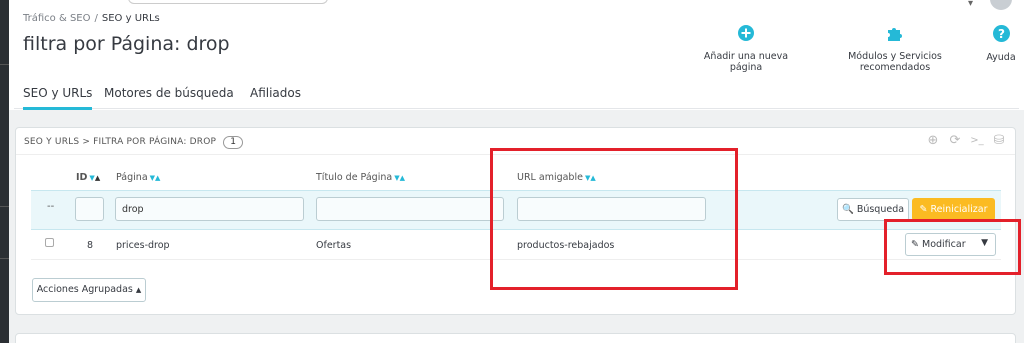 The height and width of the screenshot is (343, 1024). I want to click on reset-button: ✎ Reinicializar, so click(953, 209).